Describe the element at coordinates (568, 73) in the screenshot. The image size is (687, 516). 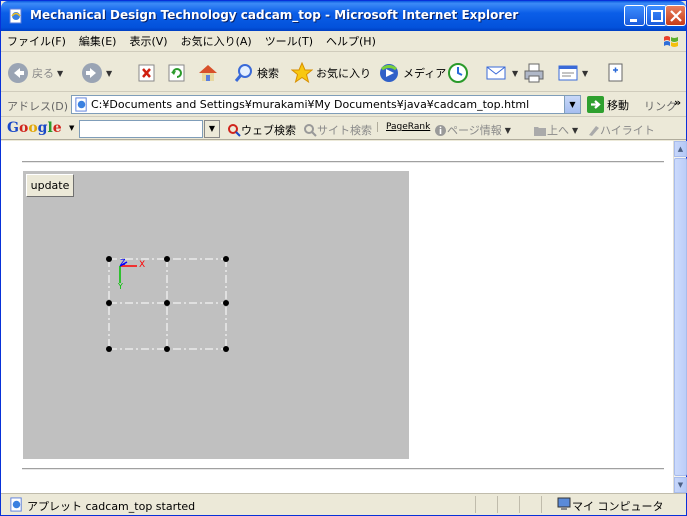
I see `edit-page-icon` at that location.